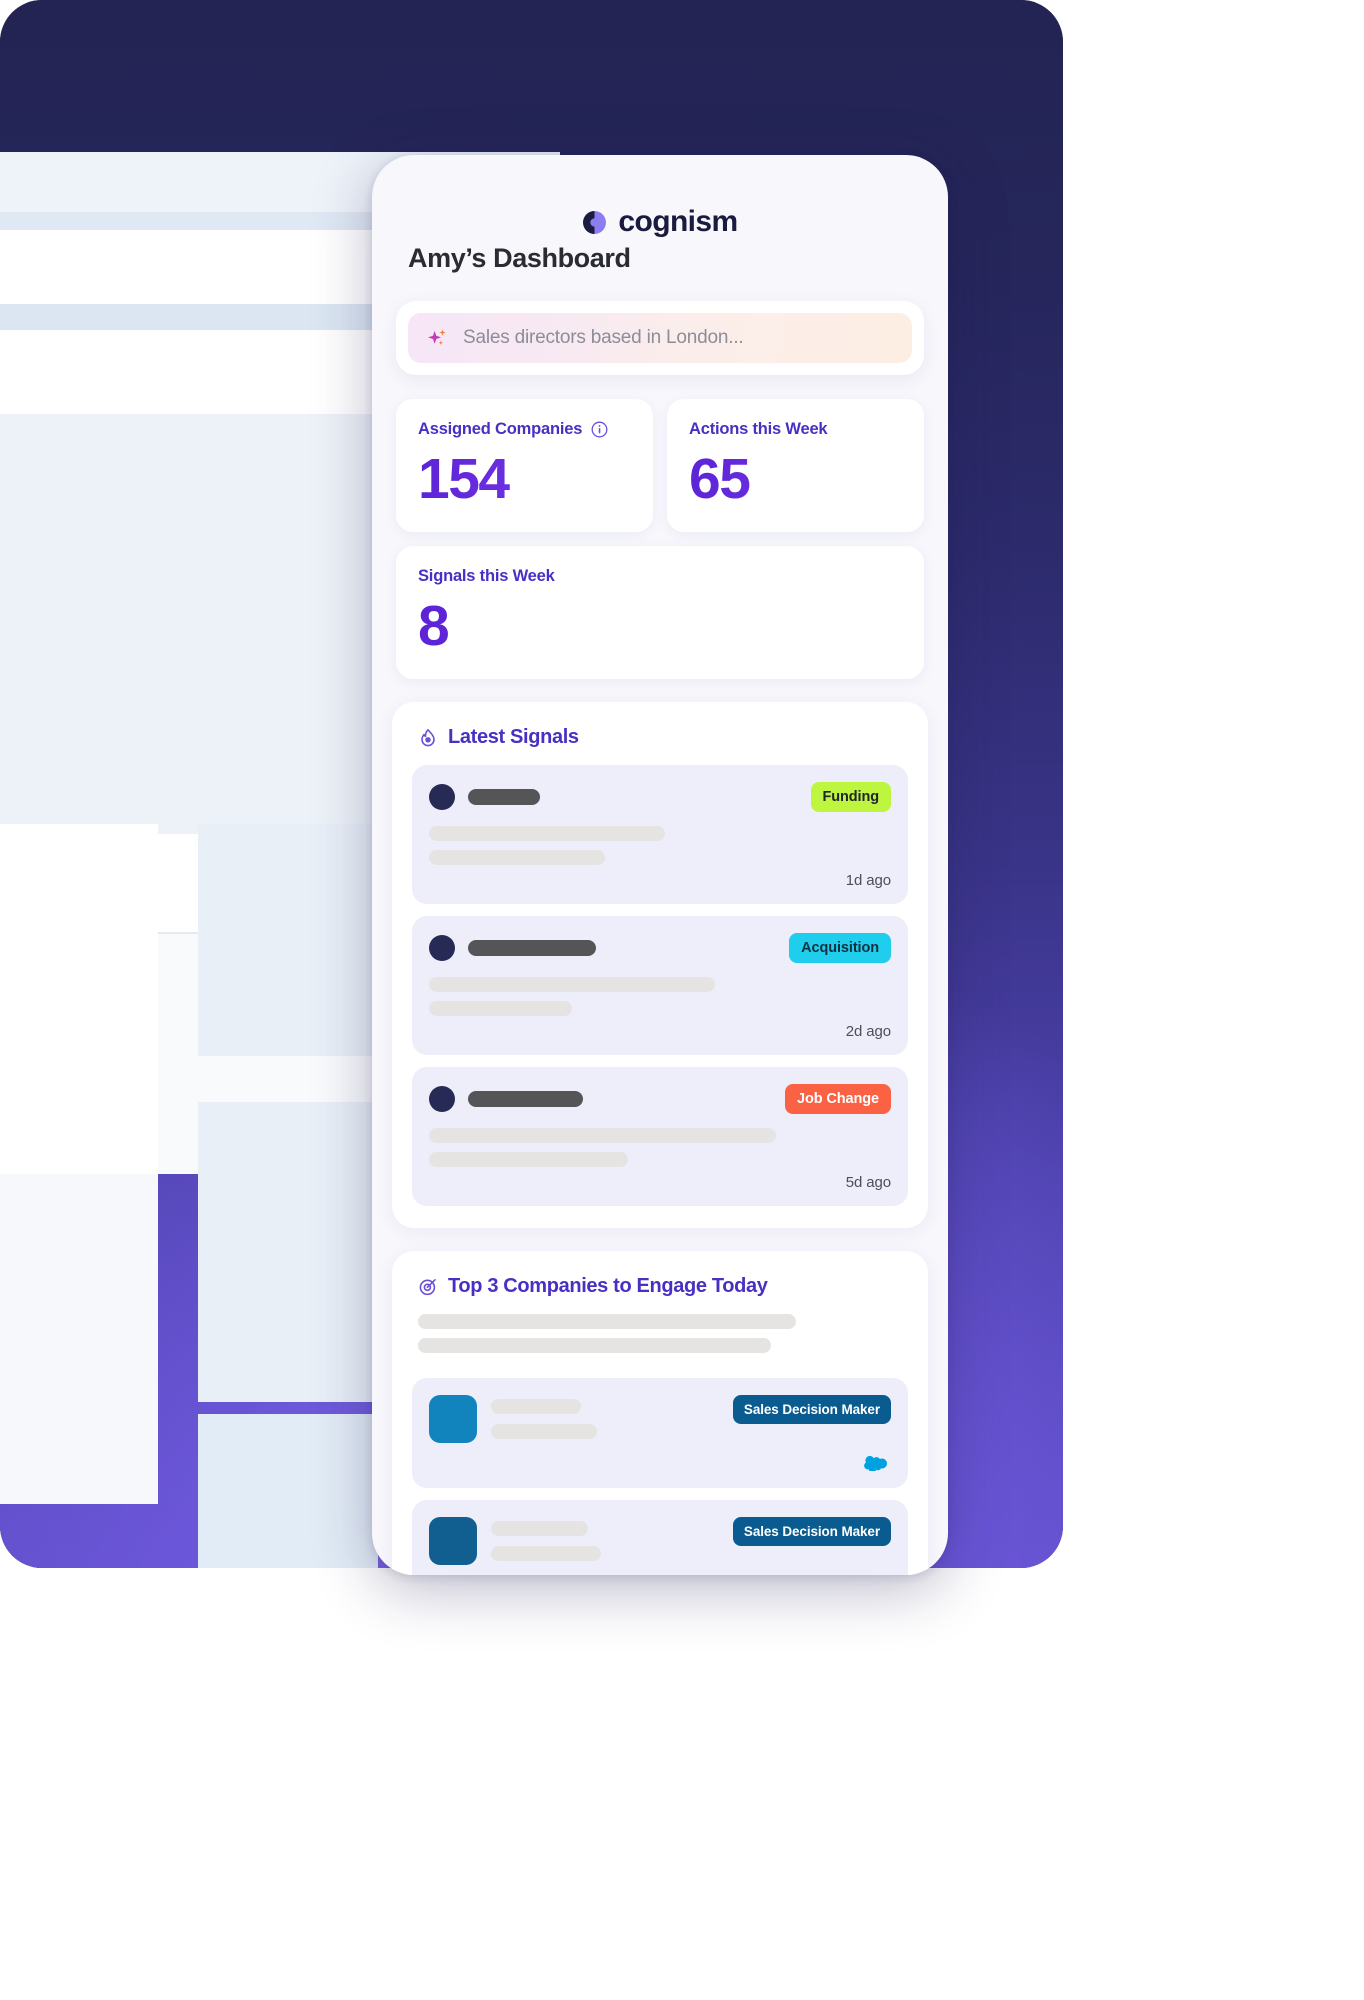  I want to click on stat-label: Signals this Week, so click(486, 576).